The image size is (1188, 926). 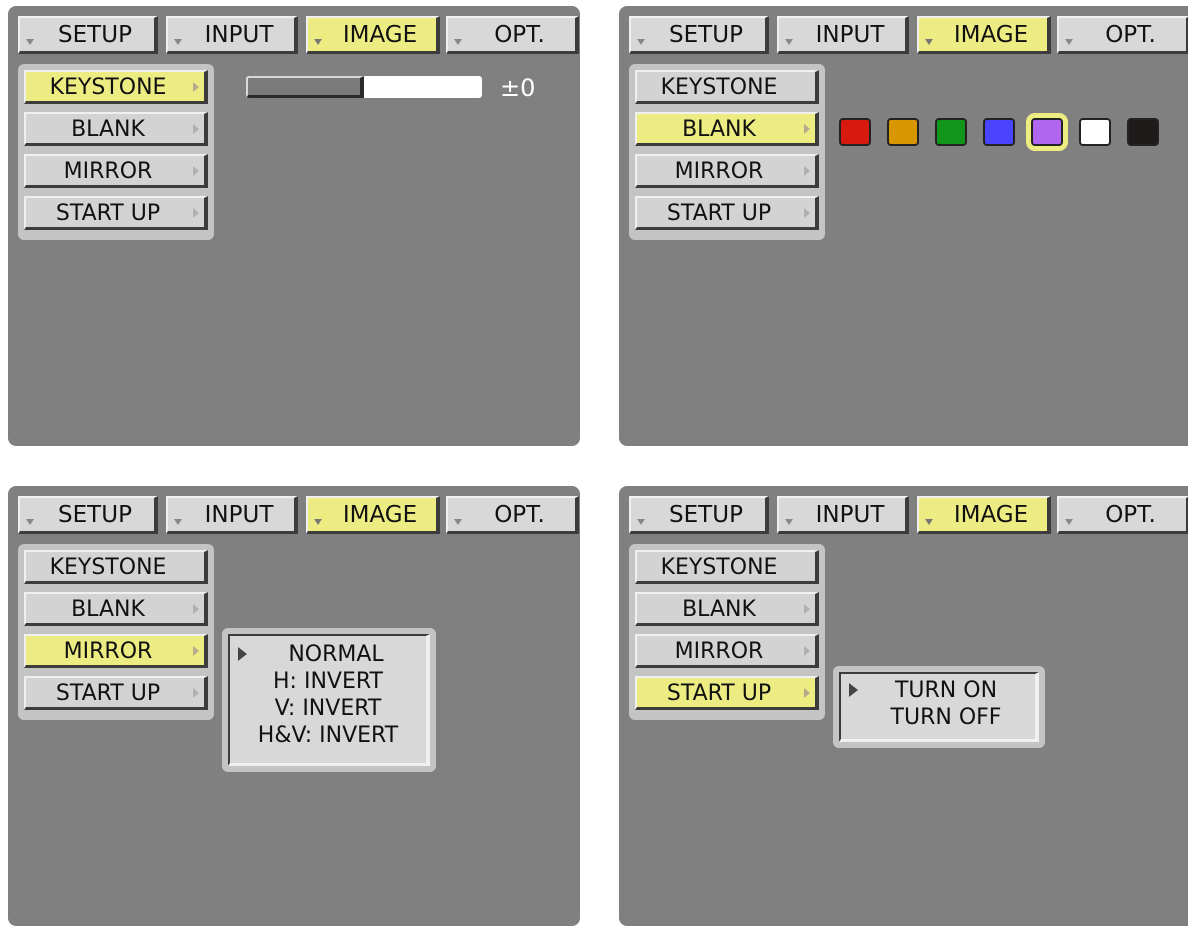 I want to click on start-up-options-list: TURN ON TURN OFF, so click(x=939, y=707).